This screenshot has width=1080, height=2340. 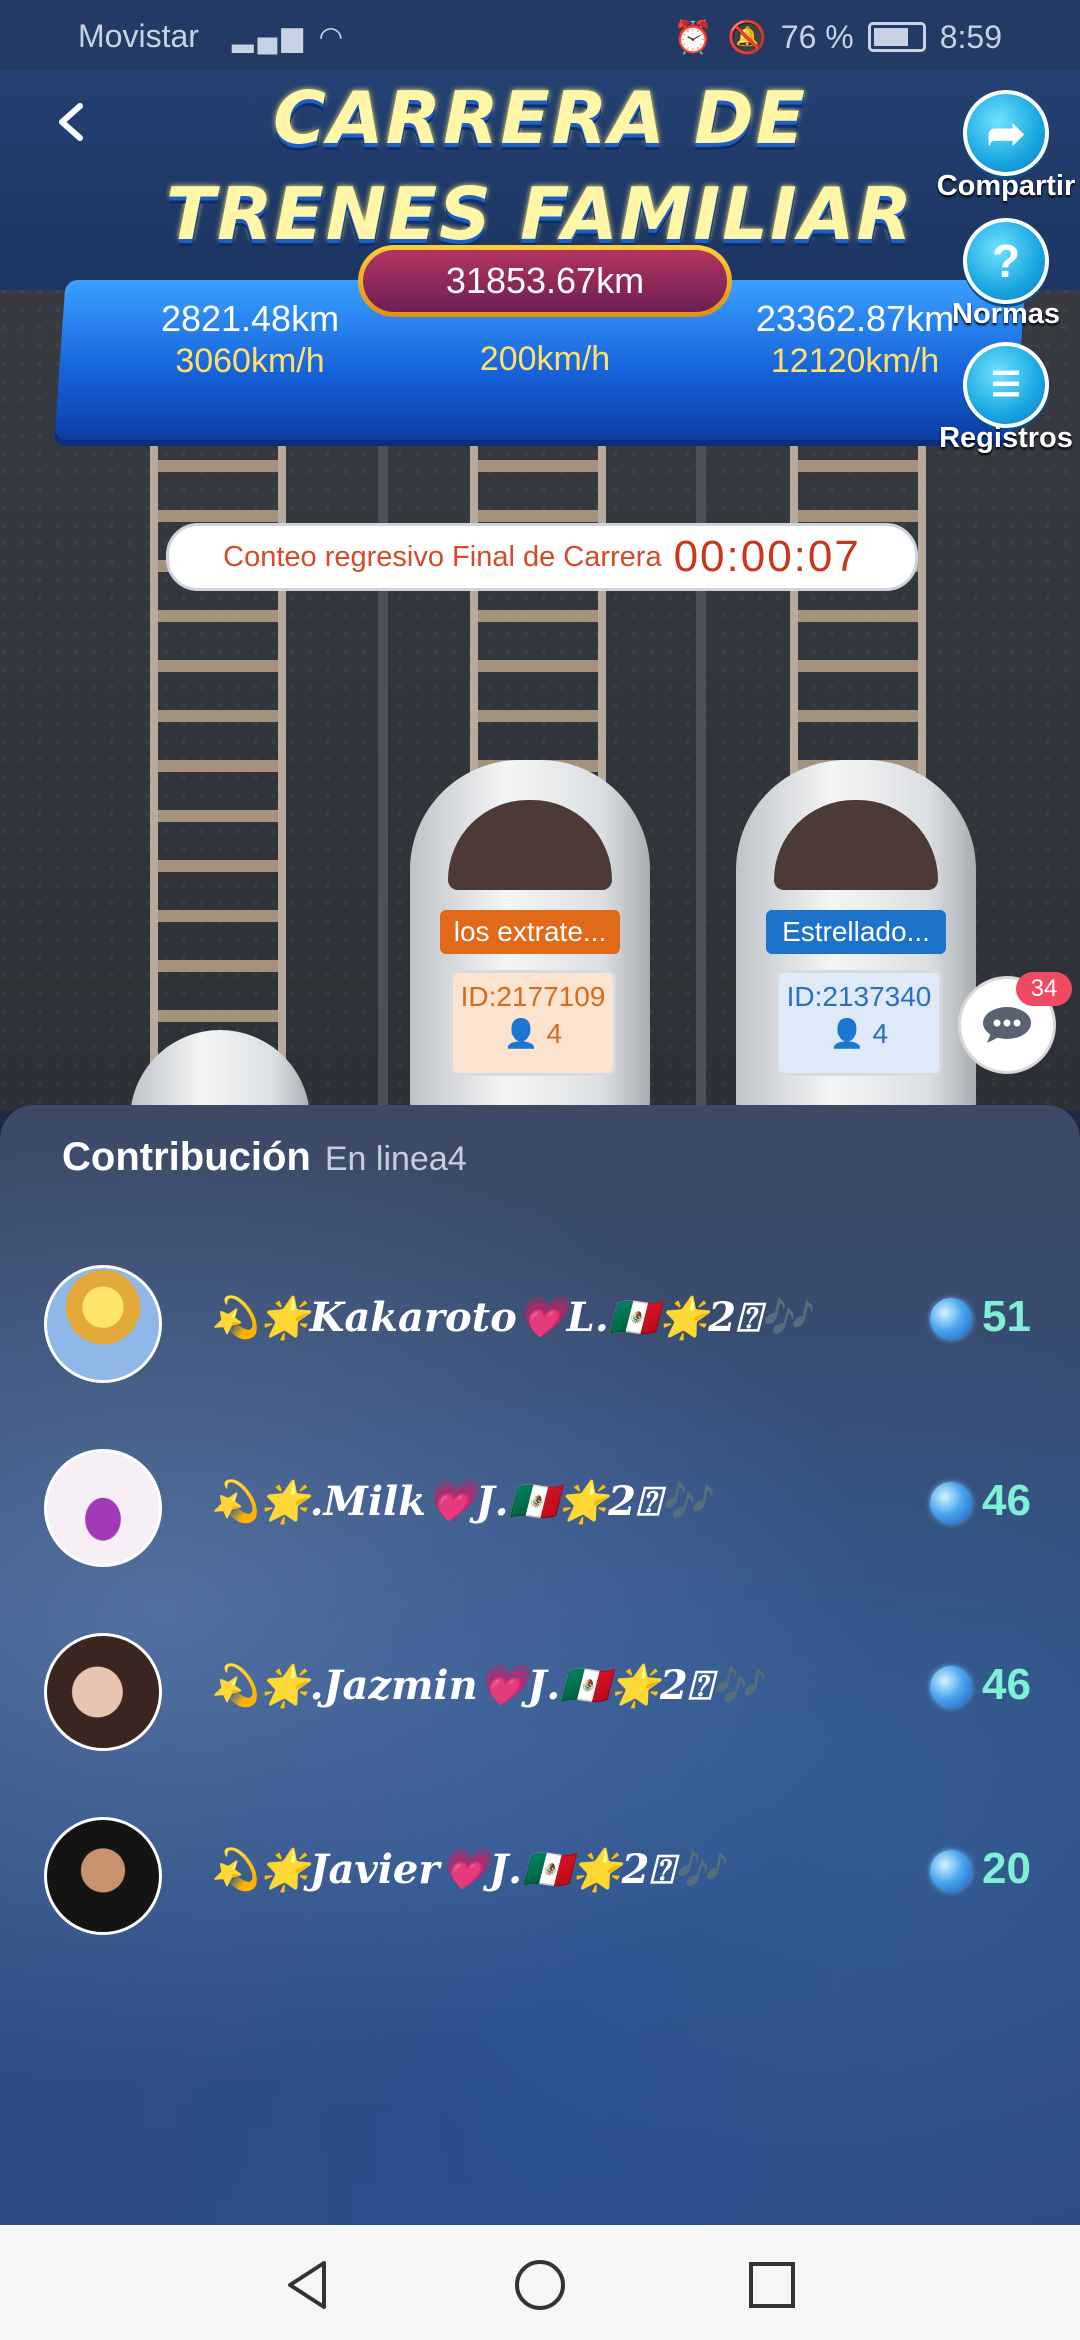 What do you see at coordinates (250, 361) in the screenshot?
I see `lane-1-speed: 3060km/h` at bounding box center [250, 361].